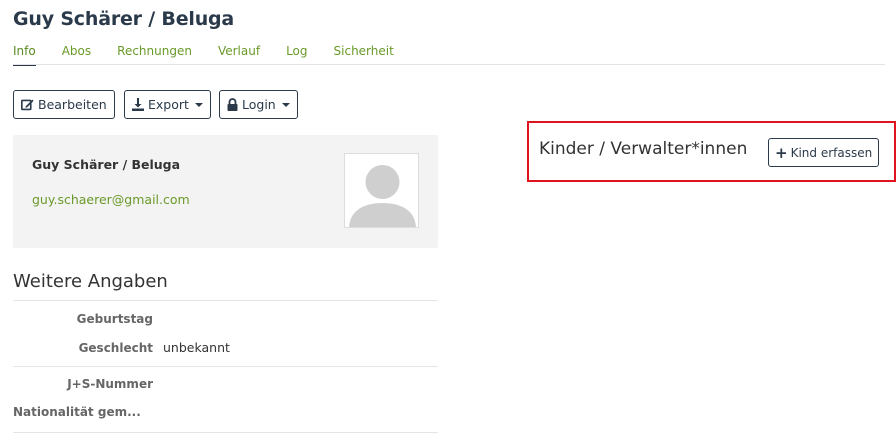 The width and height of the screenshot is (896, 438). I want to click on edit-icon, so click(27, 104).